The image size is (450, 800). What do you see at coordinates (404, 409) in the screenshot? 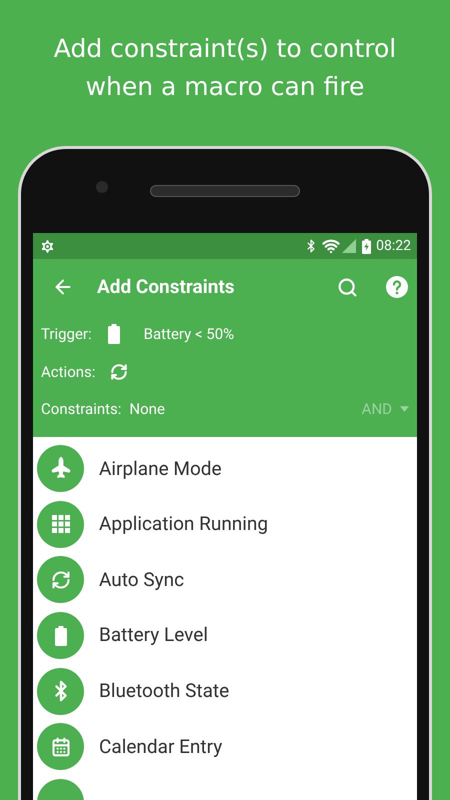
I see `dropdown-caret-icon` at bounding box center [404, 409].